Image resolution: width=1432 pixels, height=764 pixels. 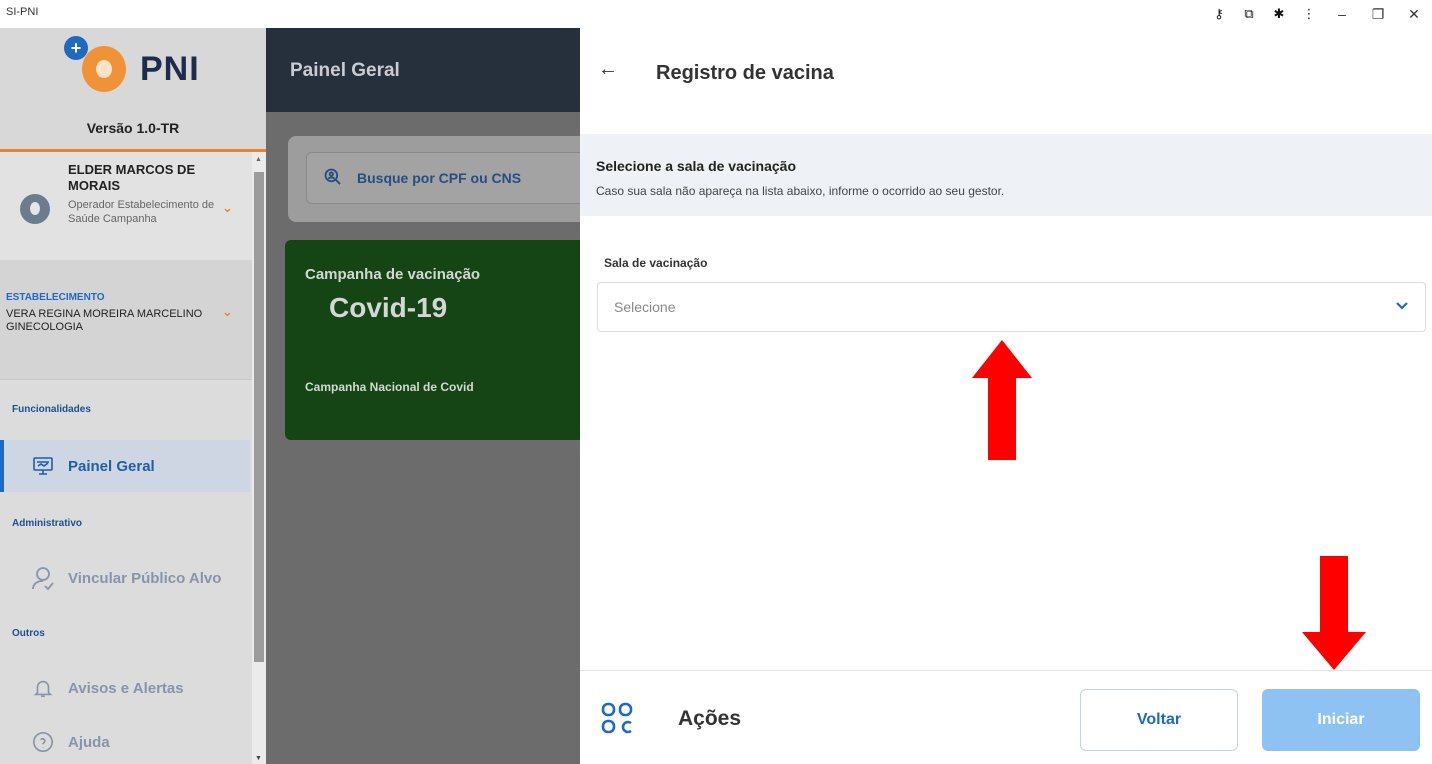 I want to click on back-button: Voltar, so click(x=1159, y=720).